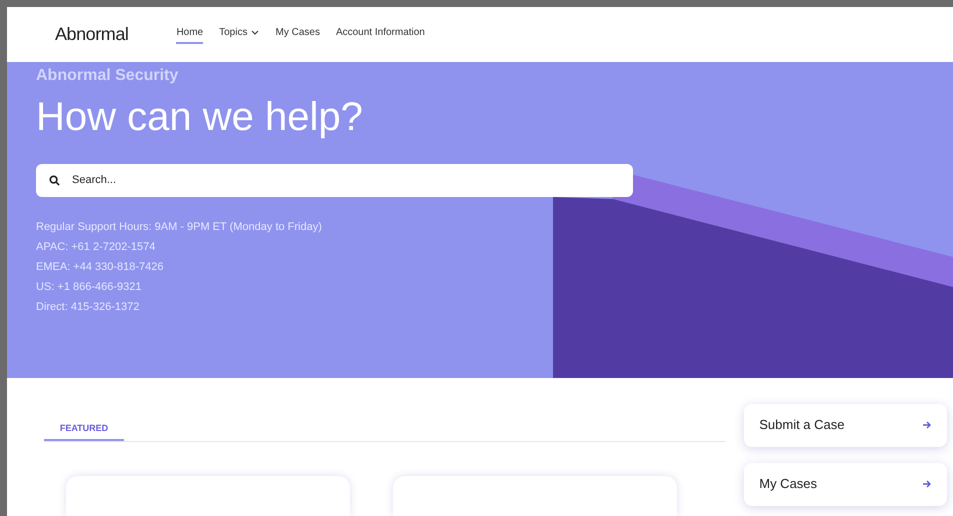 The height and width of the screenshot is (516, 953). I want to click on support-info-text: US: +1 866-466-9321, so click(89, 287).